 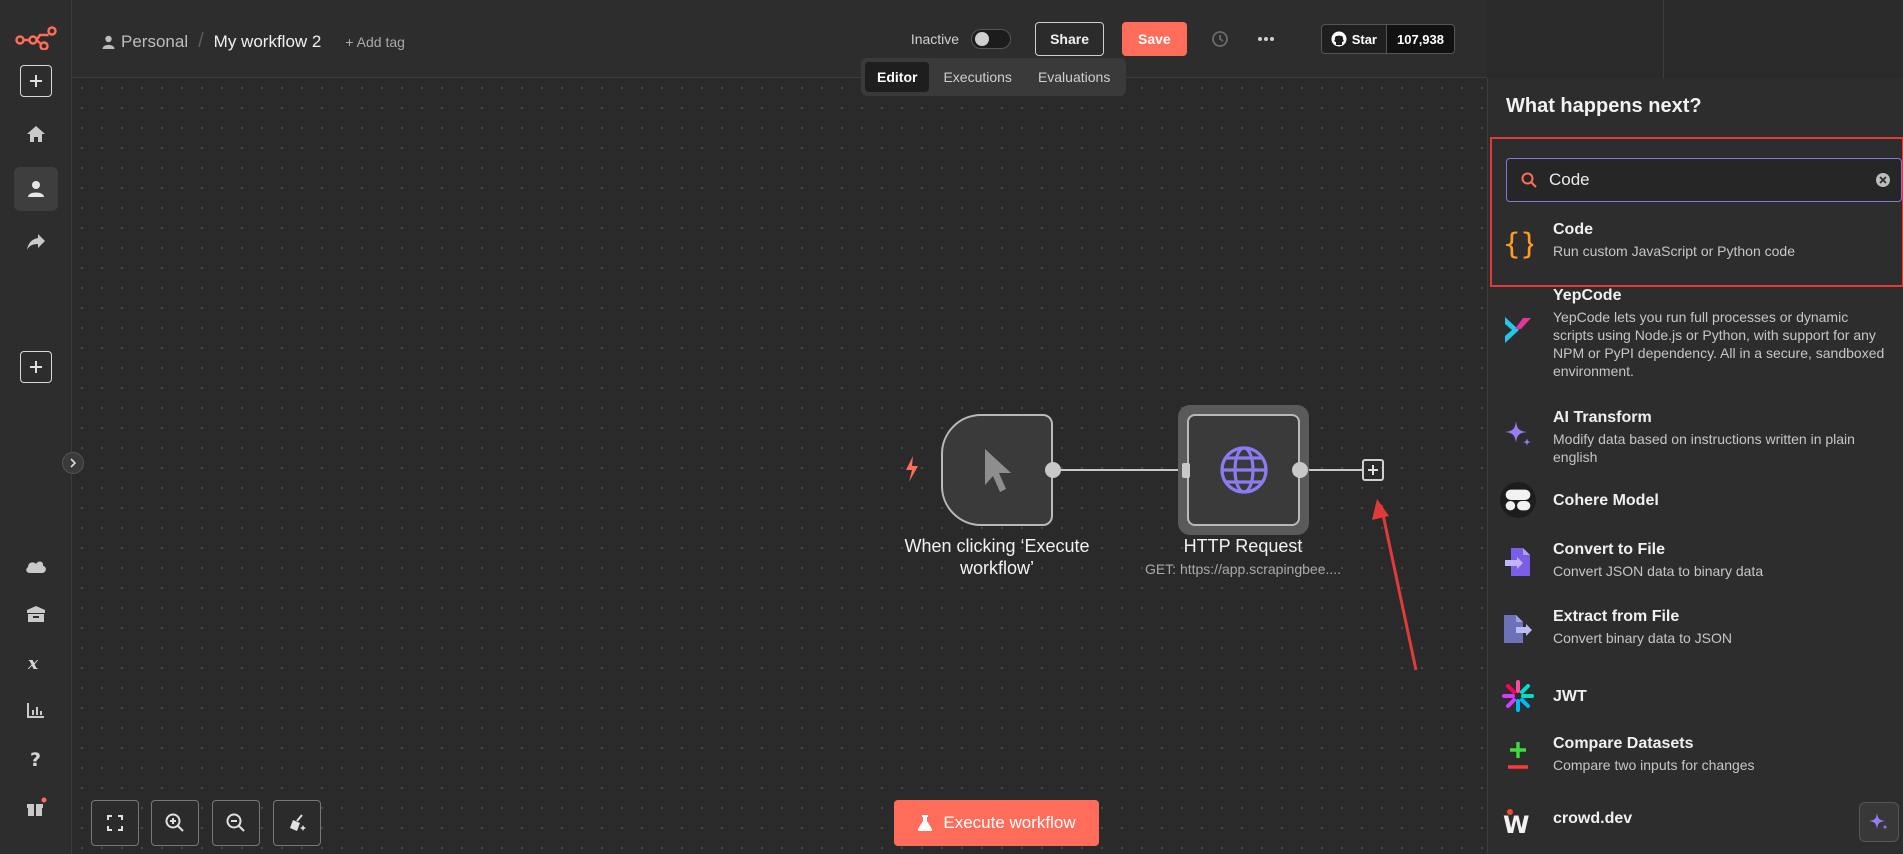 I want to click on github-star-widget: Star 107,938, so click(x=1387, y=39).